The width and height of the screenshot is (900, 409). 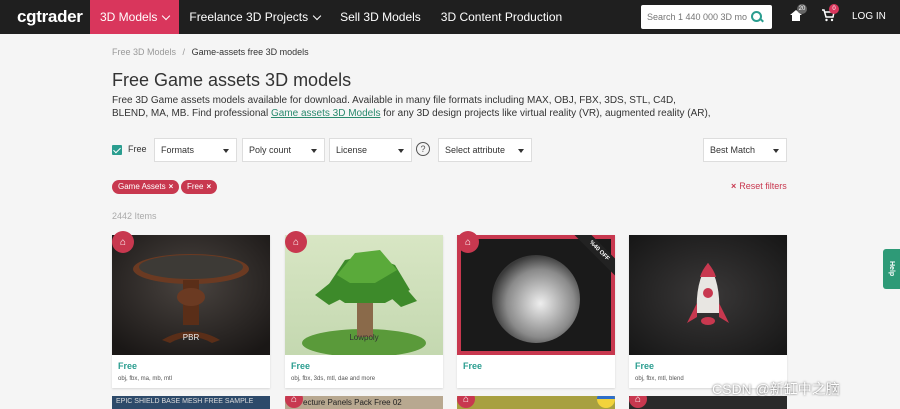 I want to click on license-select-label: License, so click(x=352, y=150).